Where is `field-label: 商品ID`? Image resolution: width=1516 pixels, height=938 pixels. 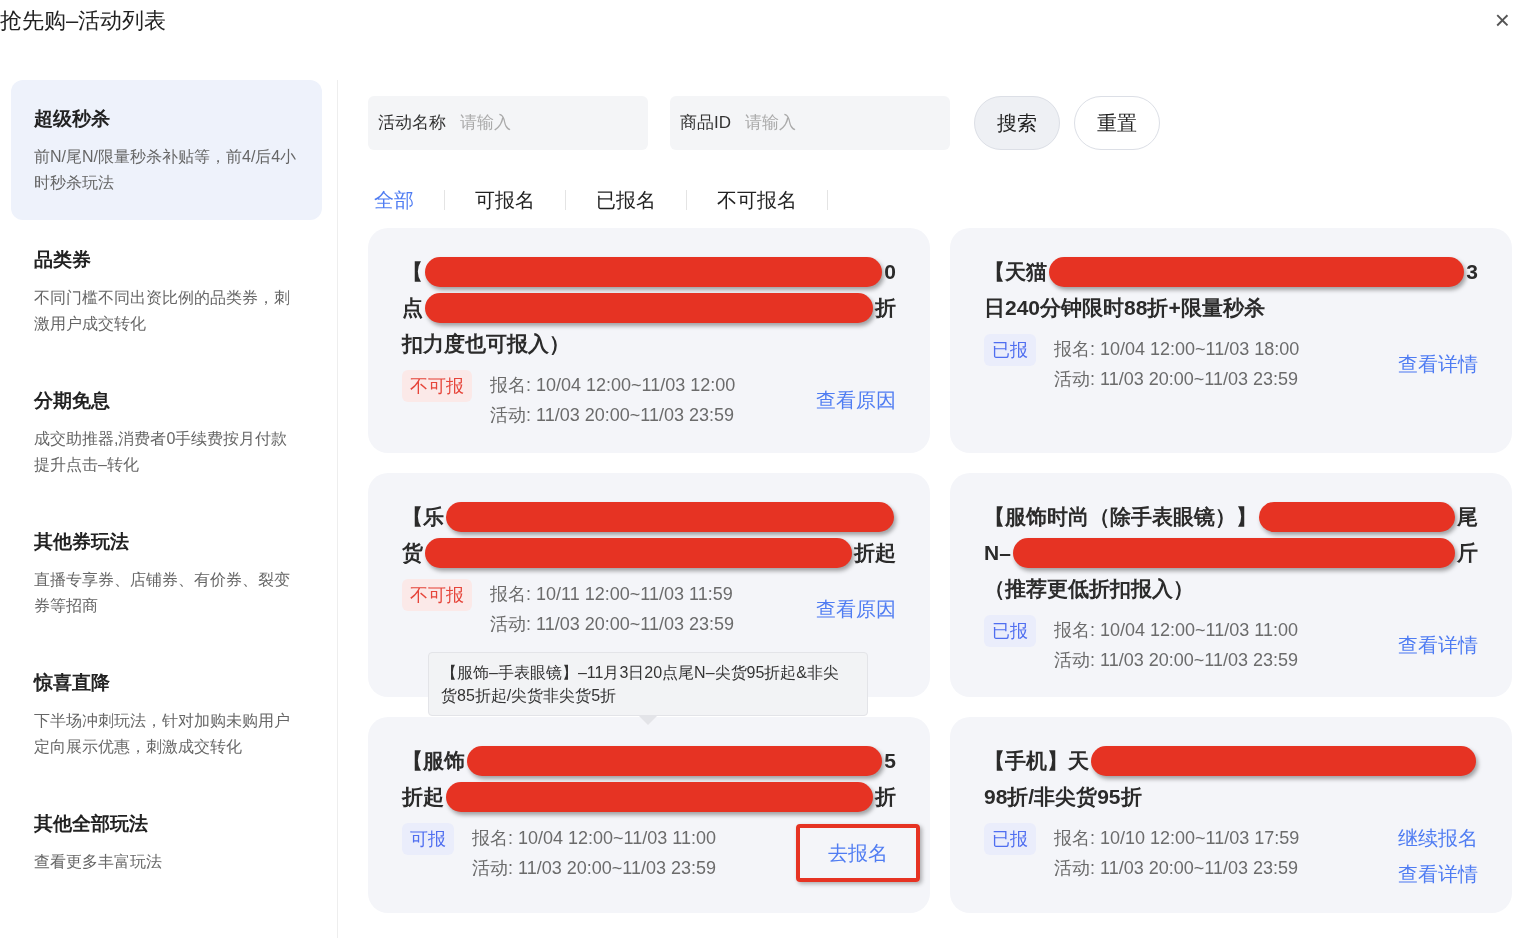 field-label: 商品ID is located at coordinates (705, 123).